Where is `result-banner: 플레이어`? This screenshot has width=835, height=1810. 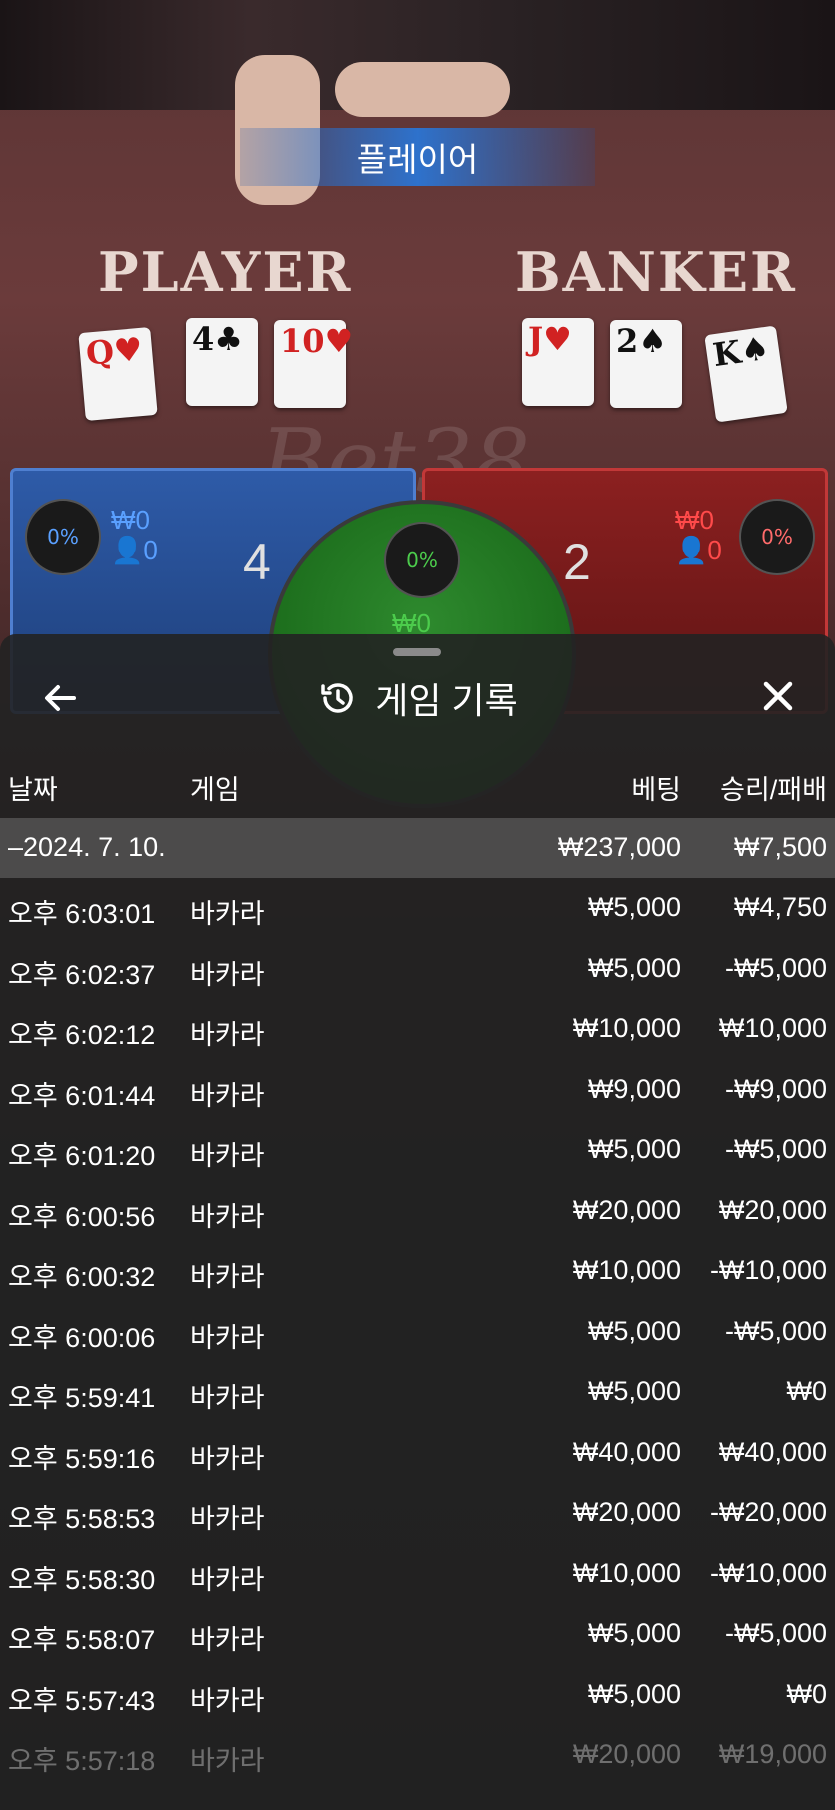
result-banner: 플레이어 is located at coordinates (417, 157).